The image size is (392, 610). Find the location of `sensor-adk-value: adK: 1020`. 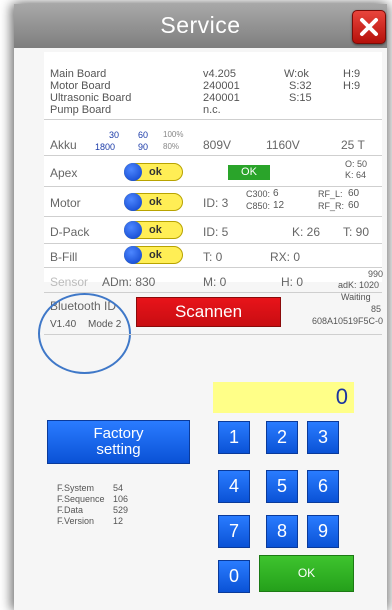

sensor-adk-value: adK: 1020 is located at coordinates (359, 285).